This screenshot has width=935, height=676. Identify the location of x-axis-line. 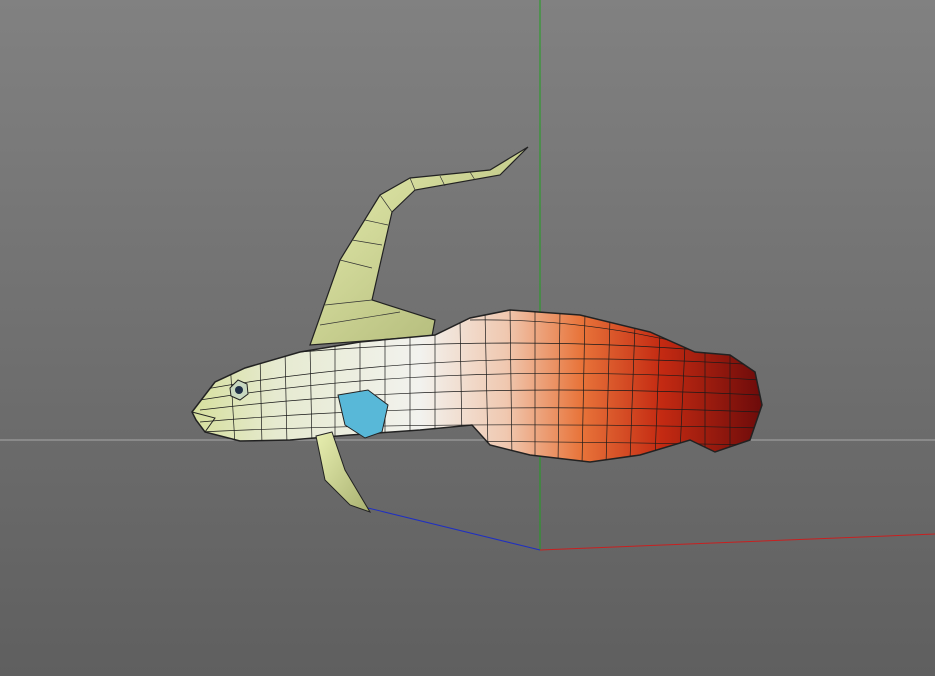
(737, 542).